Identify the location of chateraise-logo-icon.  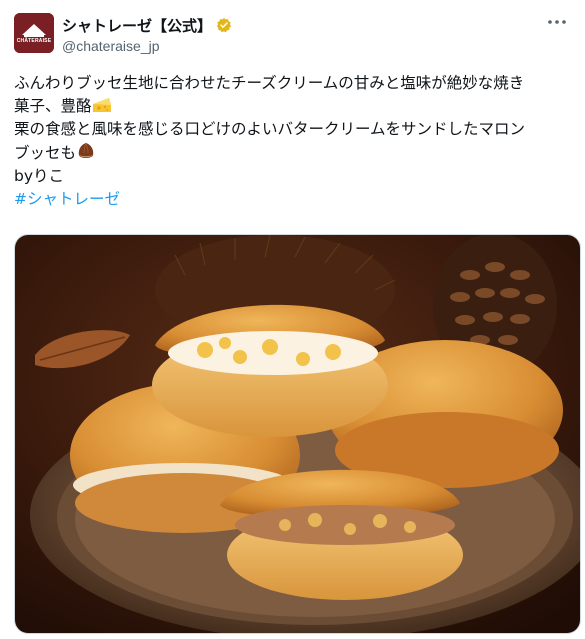
(34, 33).